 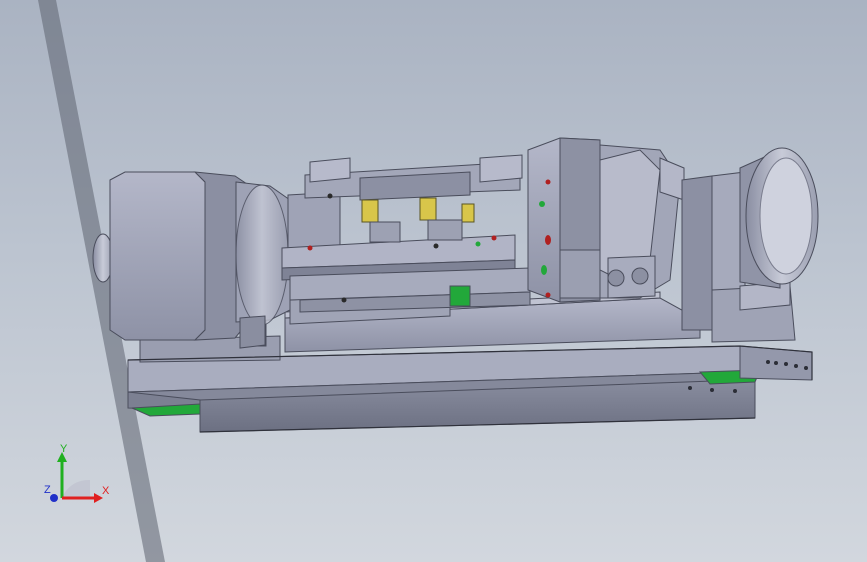 What do you see at coordinates (606, 220) in the screenshot?
I see `gripper-mechanism` at bounding box center [606, 220].